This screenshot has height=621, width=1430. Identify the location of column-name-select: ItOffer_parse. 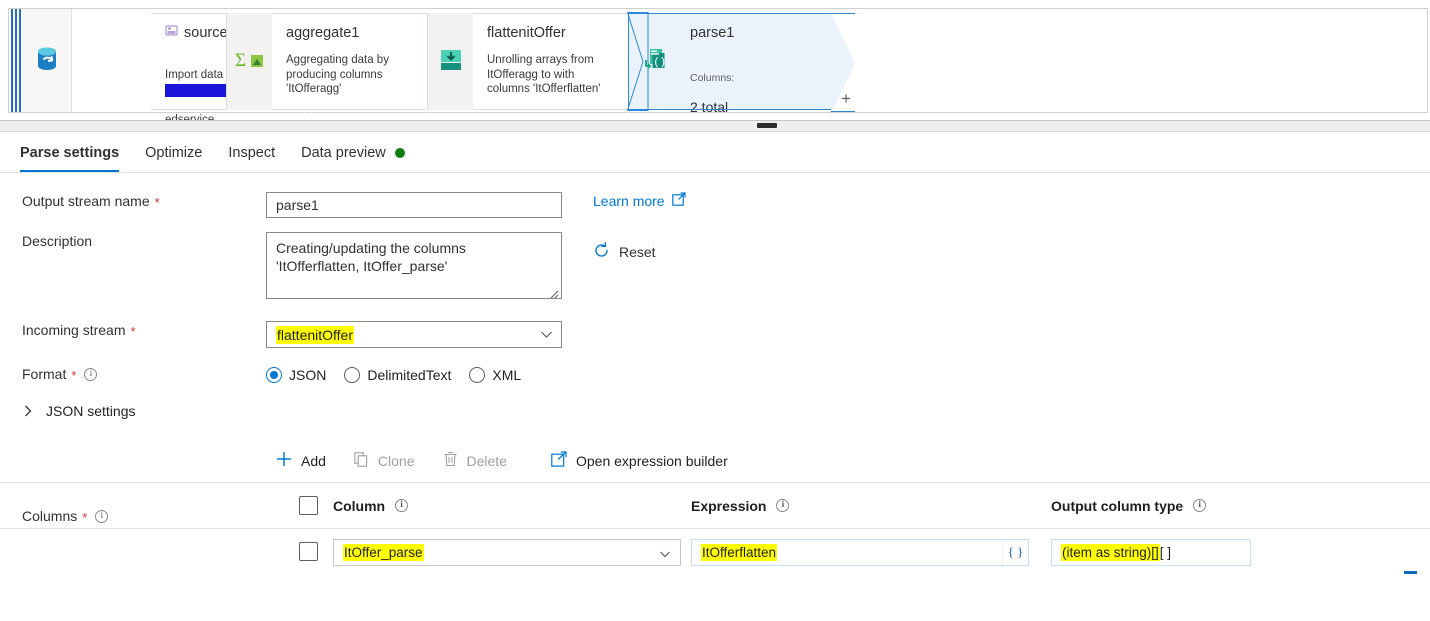
(507, 552).